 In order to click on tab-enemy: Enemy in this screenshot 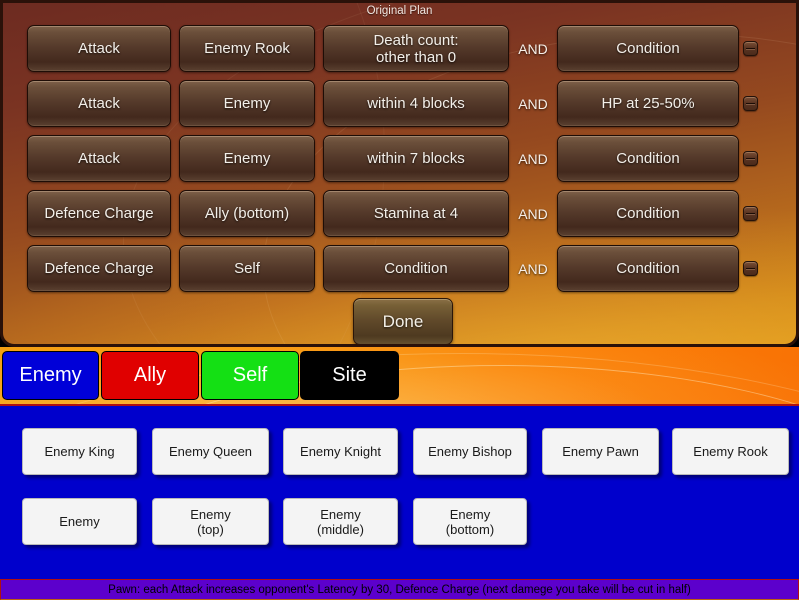, I will do `click(50, 375)`.